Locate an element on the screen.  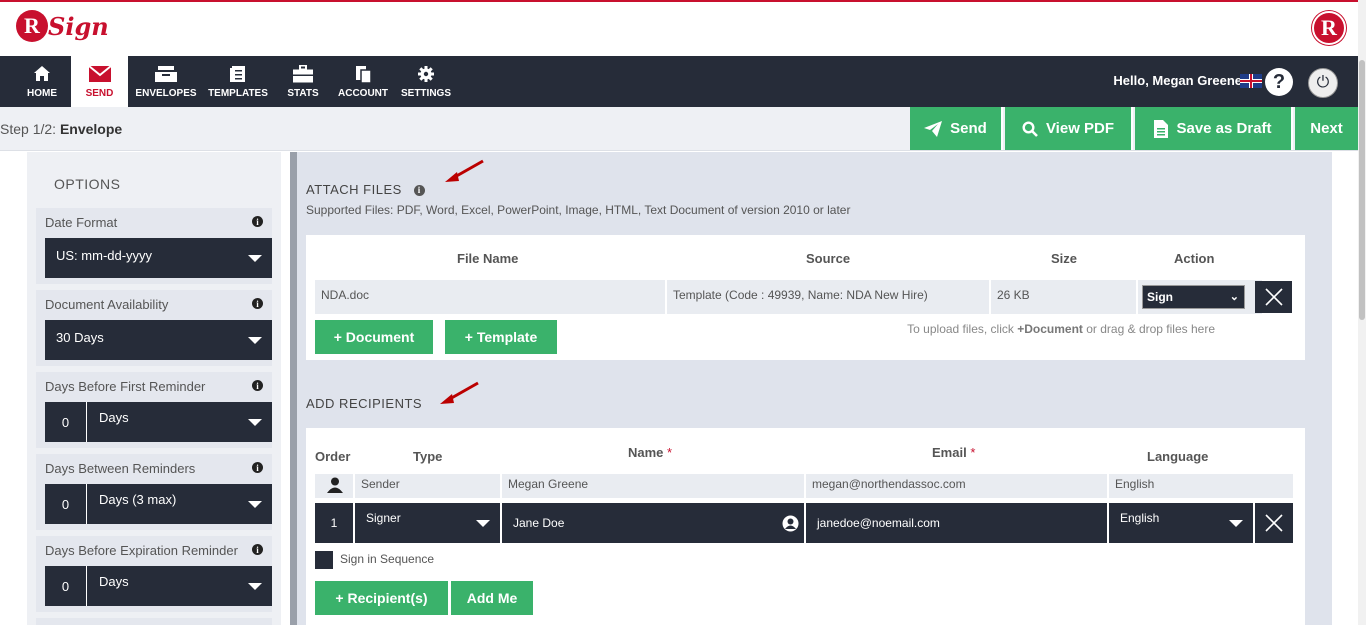
page-scrollbar is located at coordinates (1362, 312).